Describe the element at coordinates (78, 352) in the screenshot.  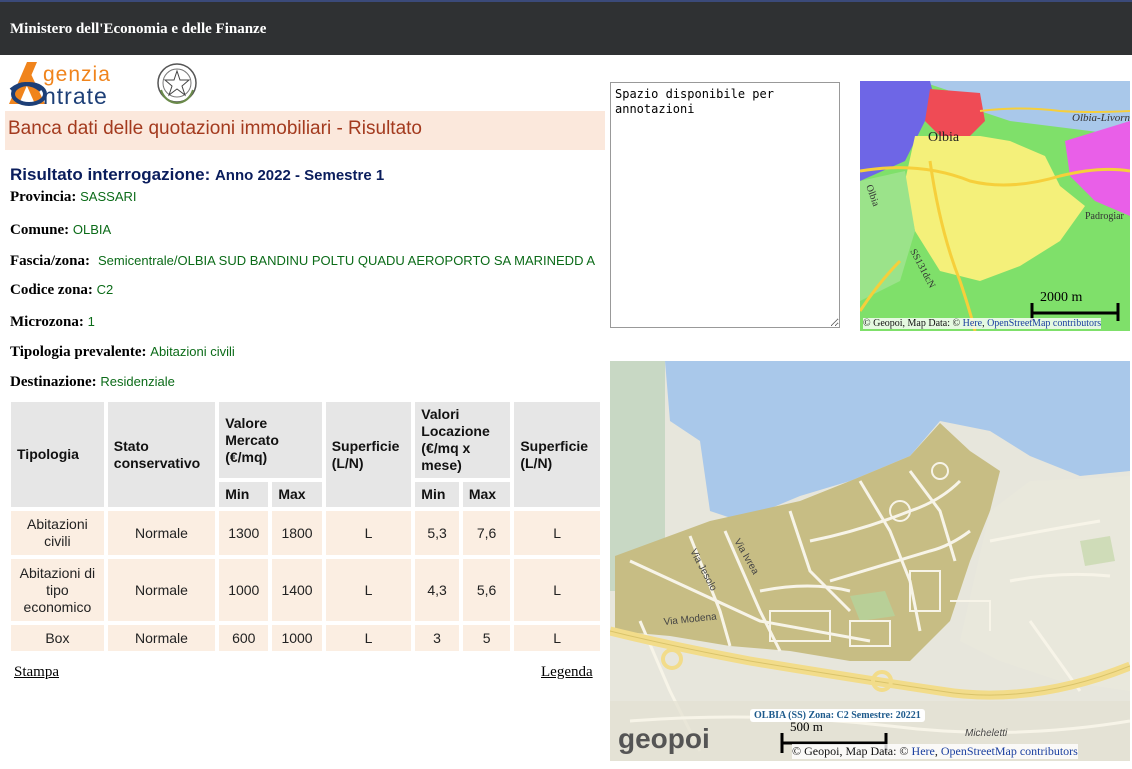
I see `tipologia-label: Tipologia prevalente:` at that location.